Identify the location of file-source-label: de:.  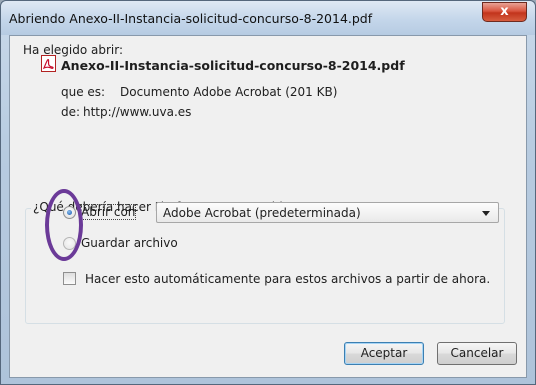
(71, 112).